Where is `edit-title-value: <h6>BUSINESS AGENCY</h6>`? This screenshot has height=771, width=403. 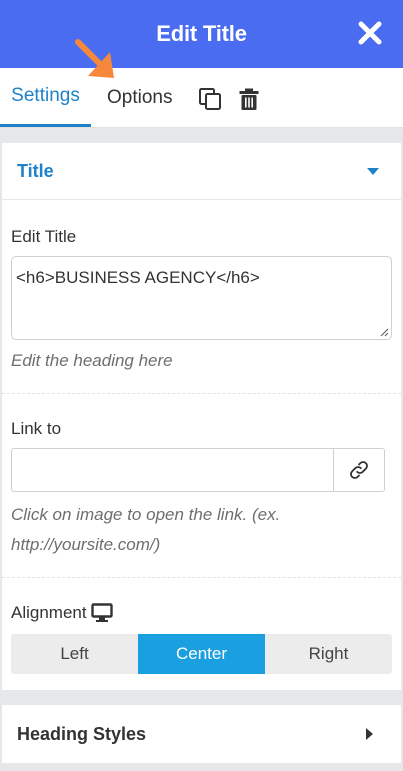
edit-title-value: <h6>BUSINESS AGENCY</h6> is located at coordinates (138, 277).